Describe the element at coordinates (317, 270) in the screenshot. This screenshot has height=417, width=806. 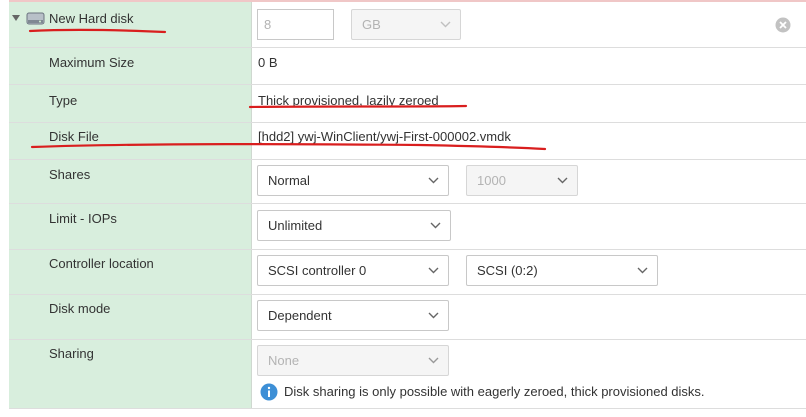
I see `controller-select-value: SCSI controller 0` at that location.